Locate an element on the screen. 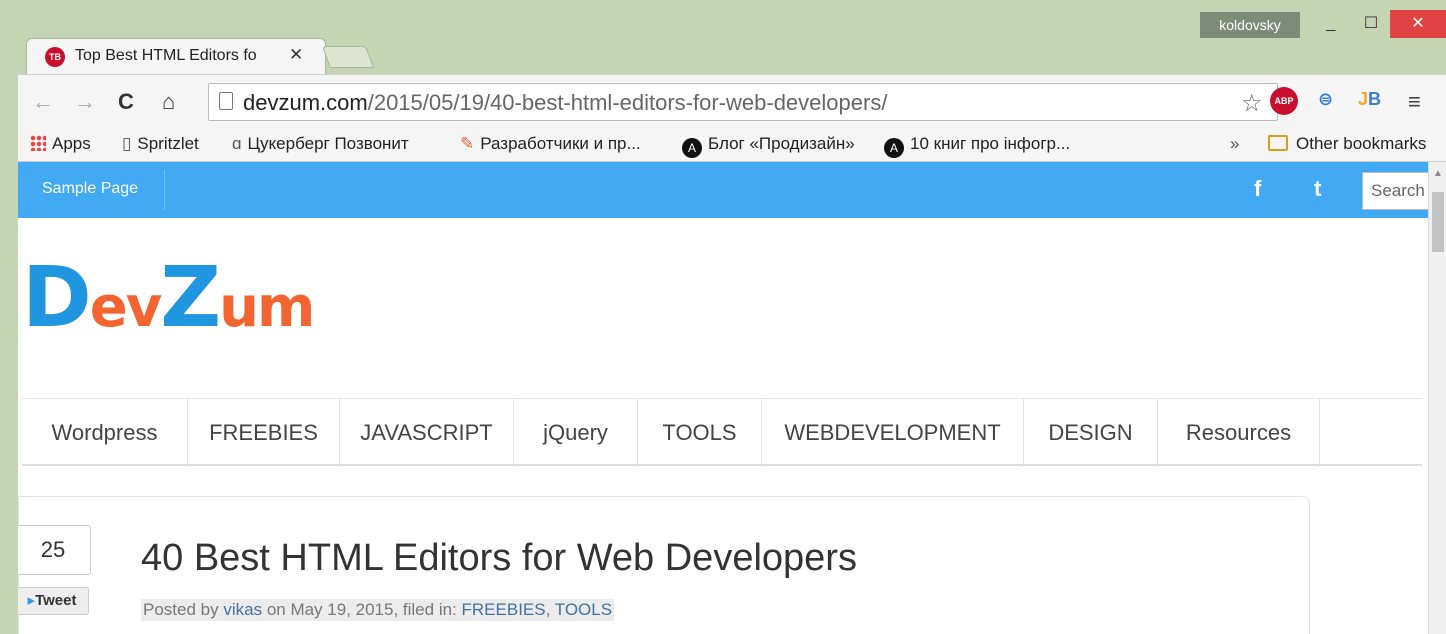  favicon-icon: TB is located at coordinates (55, 57).